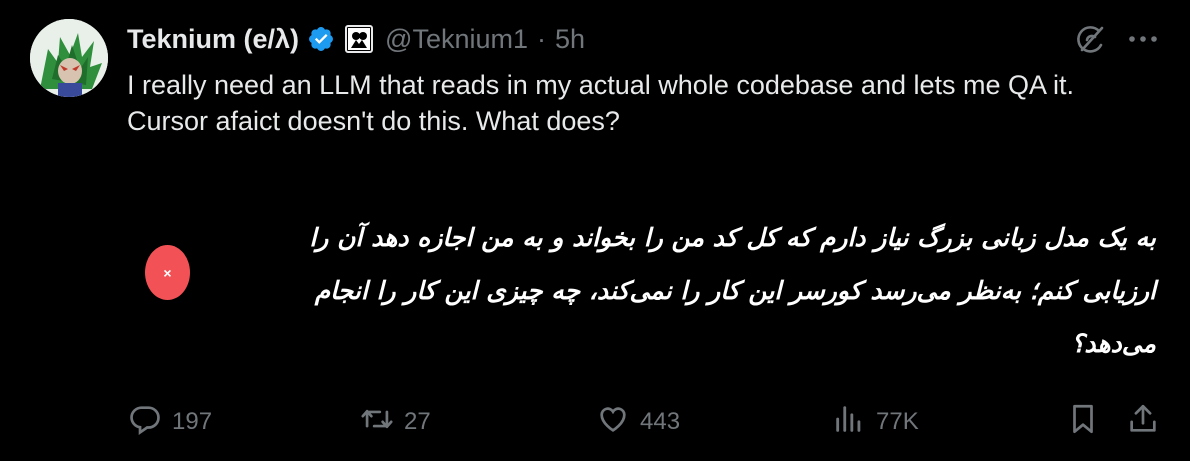 Image resolution: width=1190 pixels, height=461 pixels. I want to click on grok-icon, so click(1090, 40).